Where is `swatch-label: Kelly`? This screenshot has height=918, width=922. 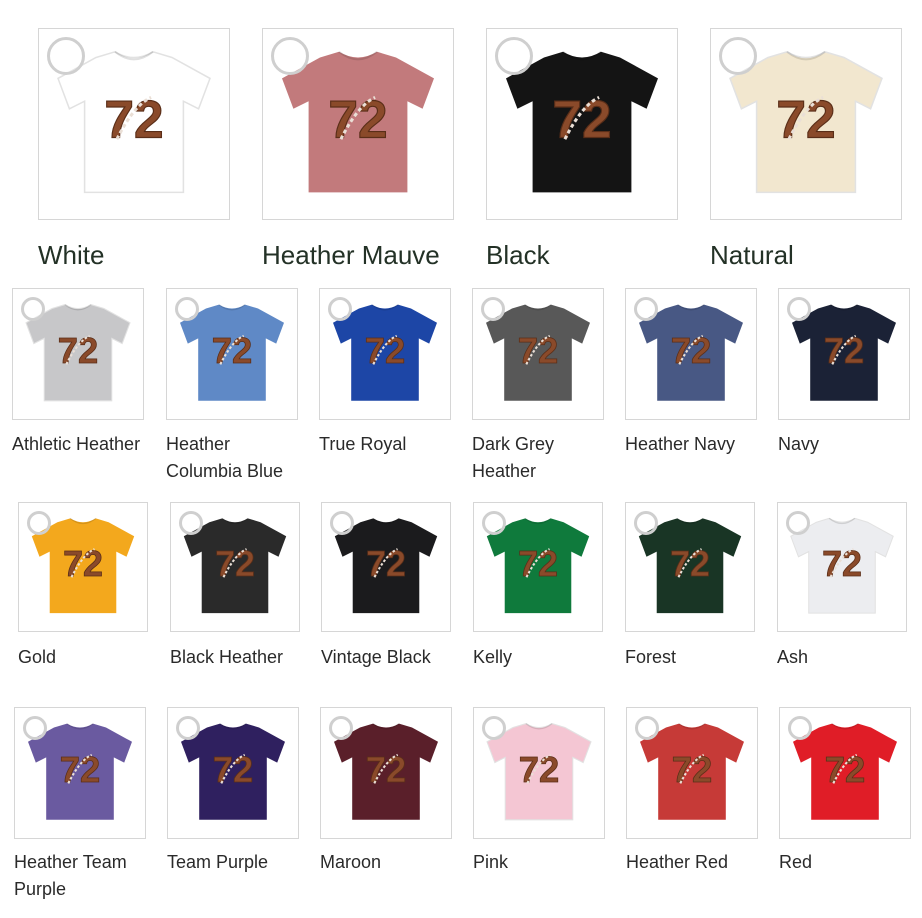
swatch-label: Kelly is located at coordinates (493, 657).